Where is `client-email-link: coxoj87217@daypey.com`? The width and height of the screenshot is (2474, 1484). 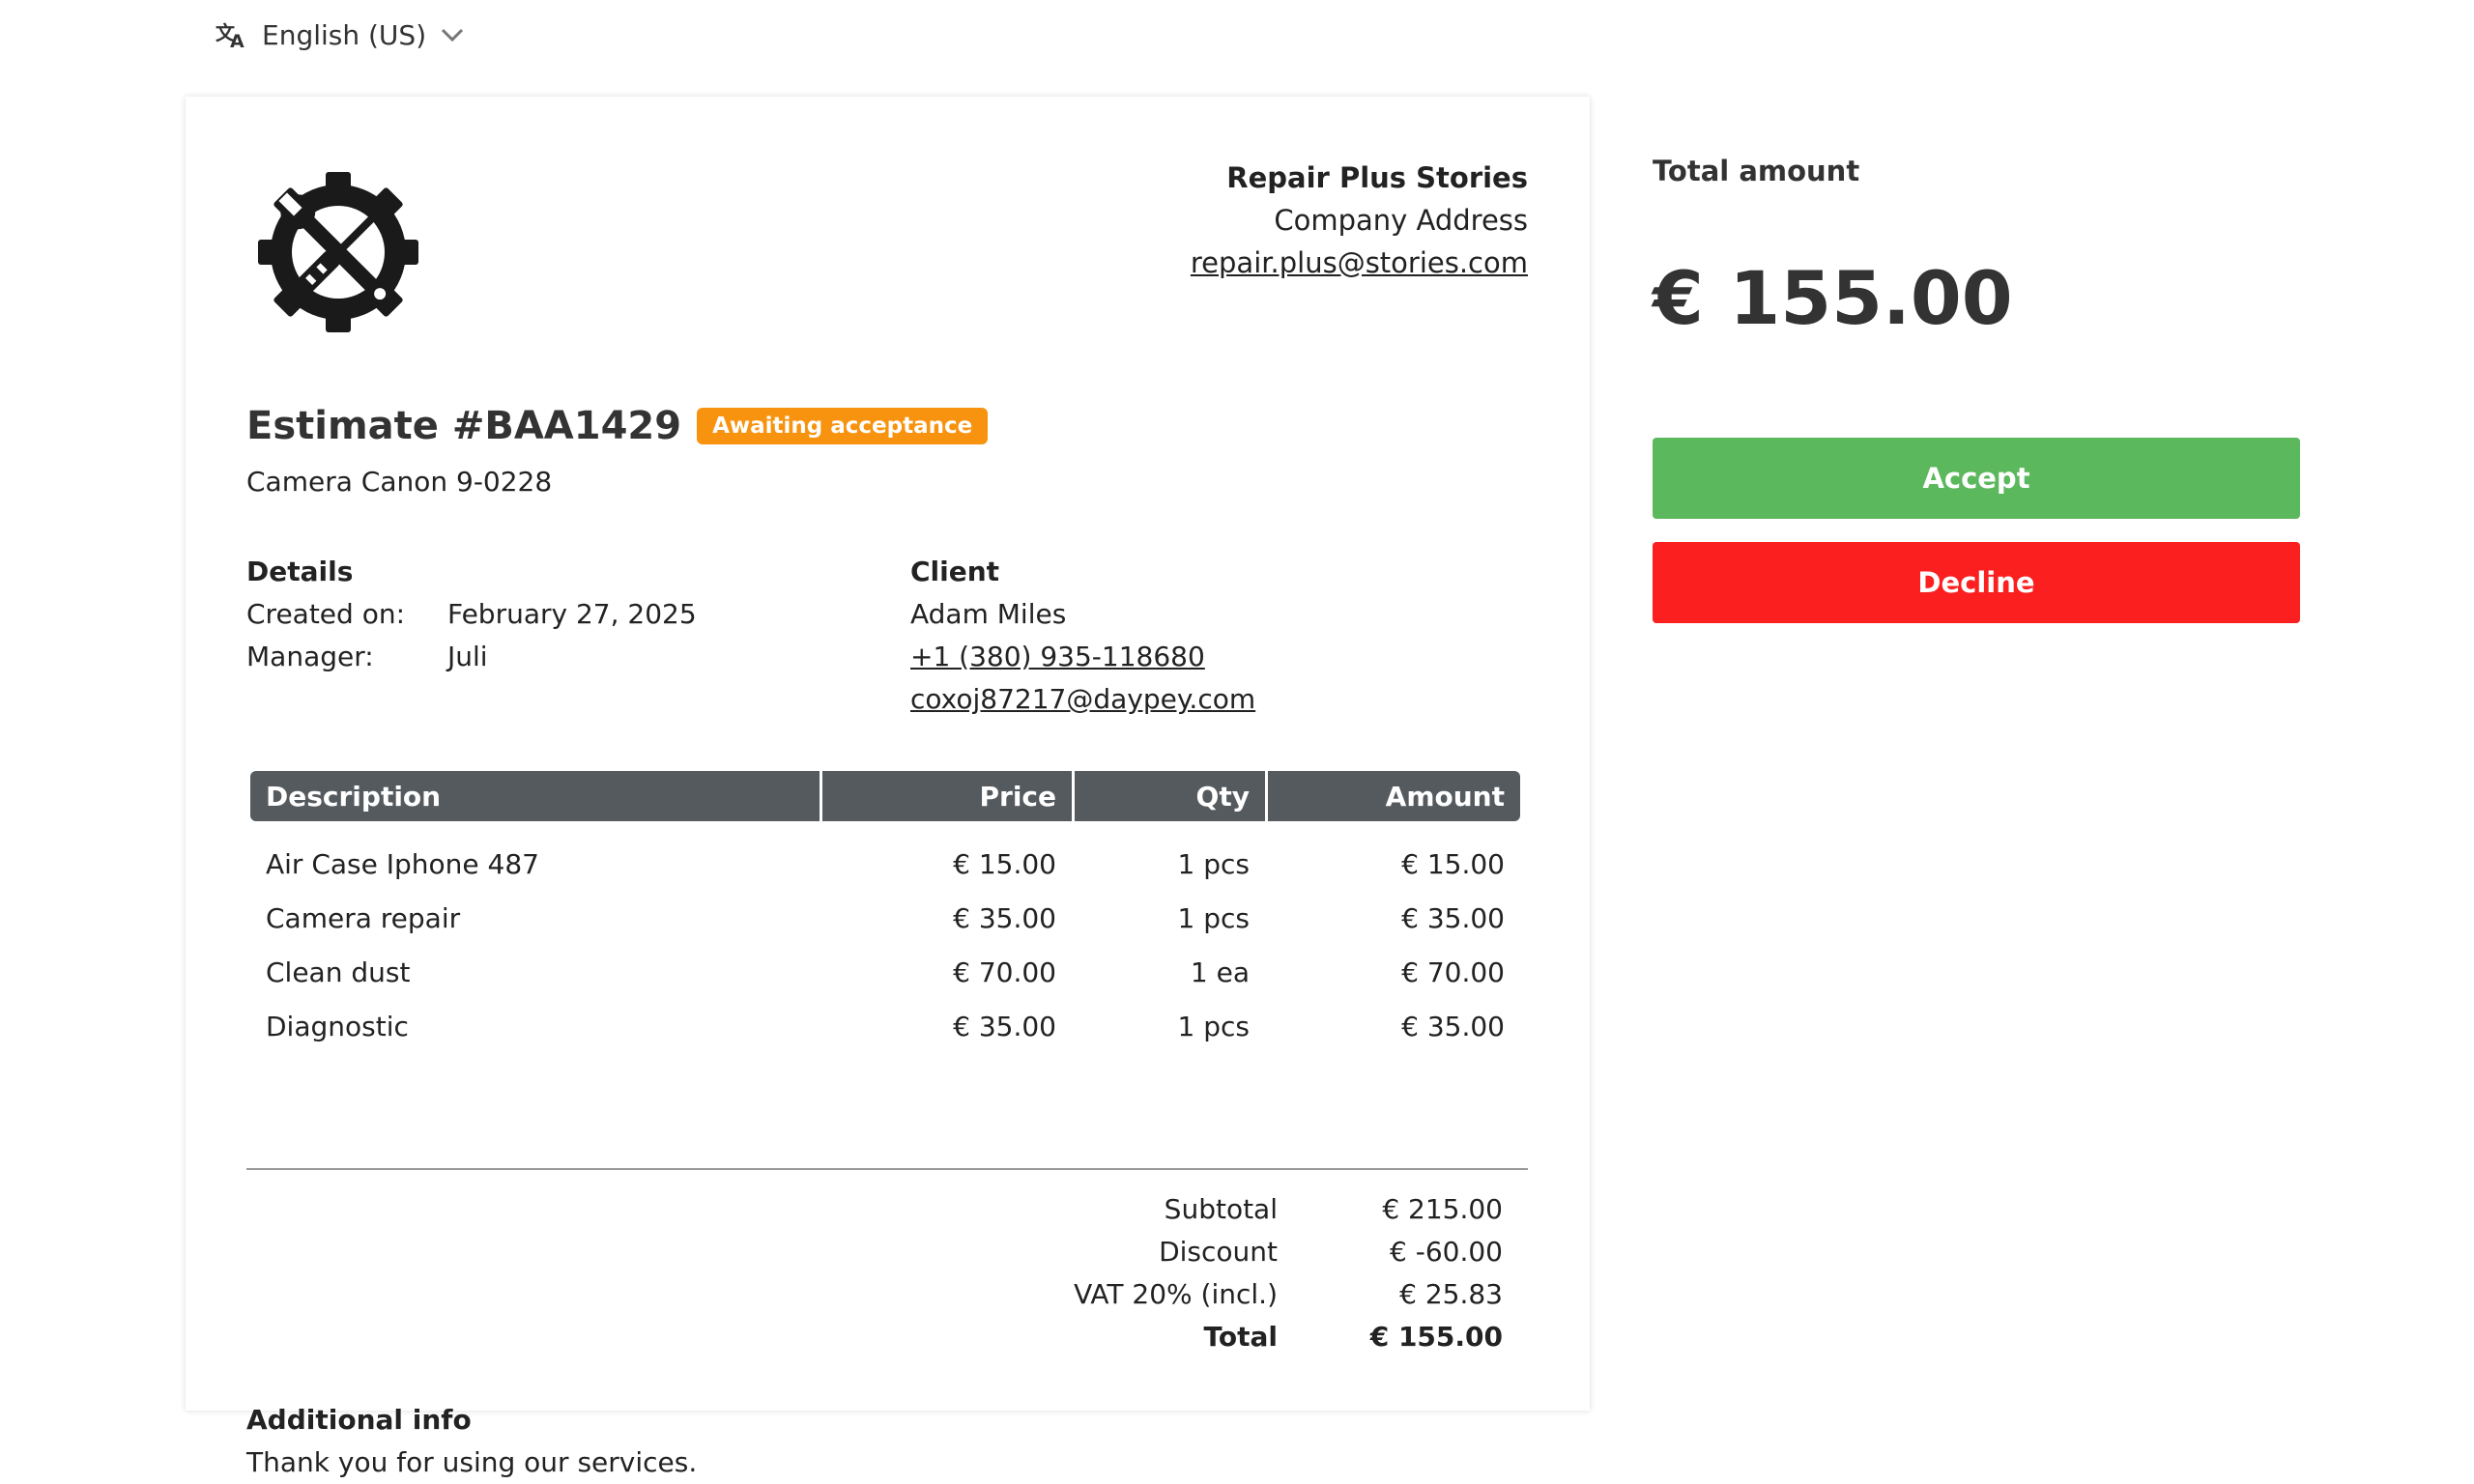 client-email-link: coxoj87217@daypey.com is located at coordinates (1082, 699).